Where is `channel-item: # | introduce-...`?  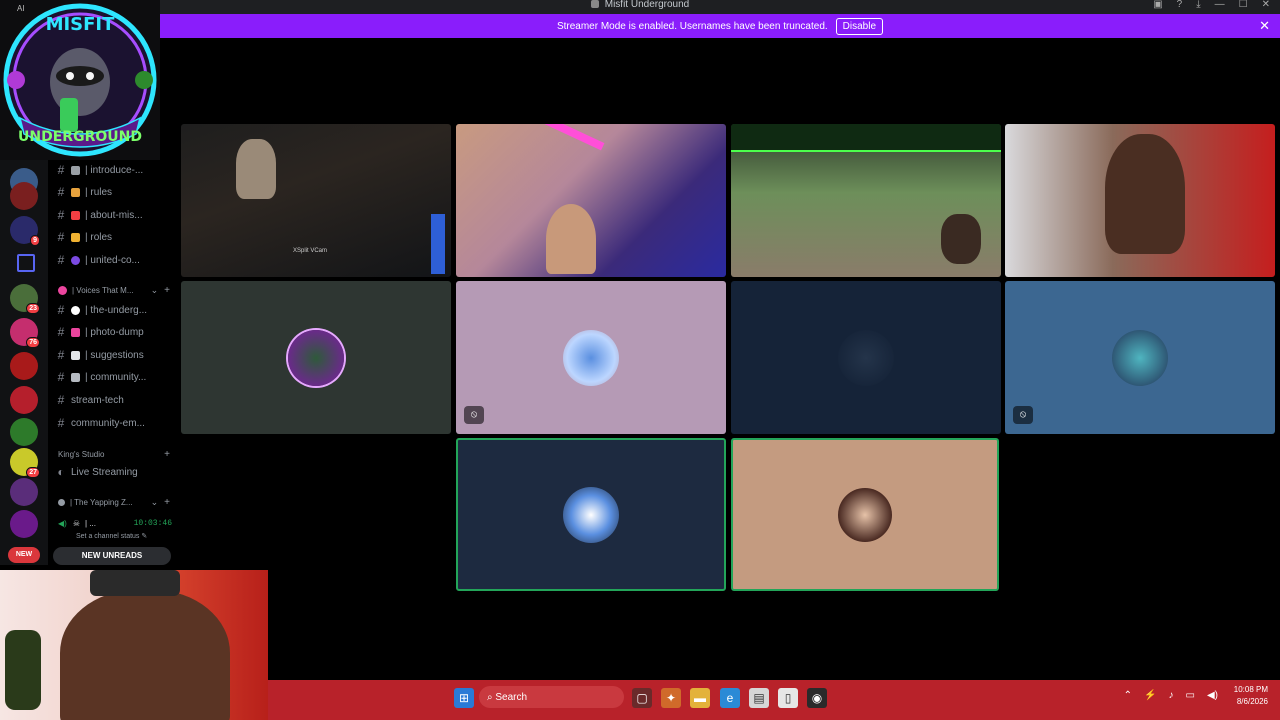
channel-item: # | introduce-... is located at coordinates (113, 170).